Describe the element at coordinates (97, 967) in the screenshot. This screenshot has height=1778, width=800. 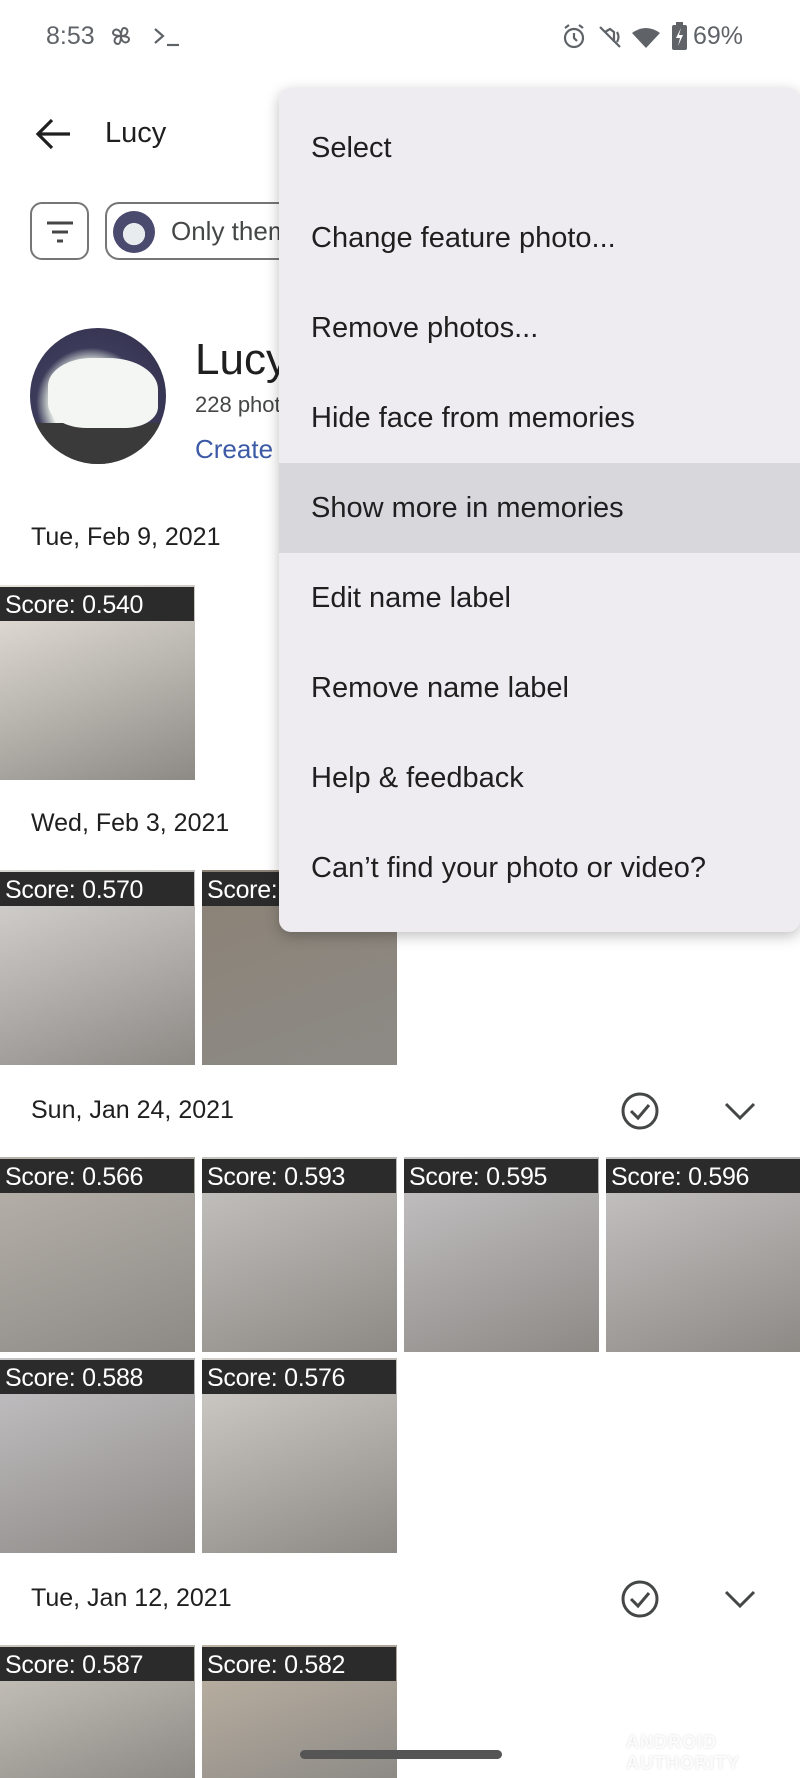
I see `photo-tile: Score: 0.570` at that location.